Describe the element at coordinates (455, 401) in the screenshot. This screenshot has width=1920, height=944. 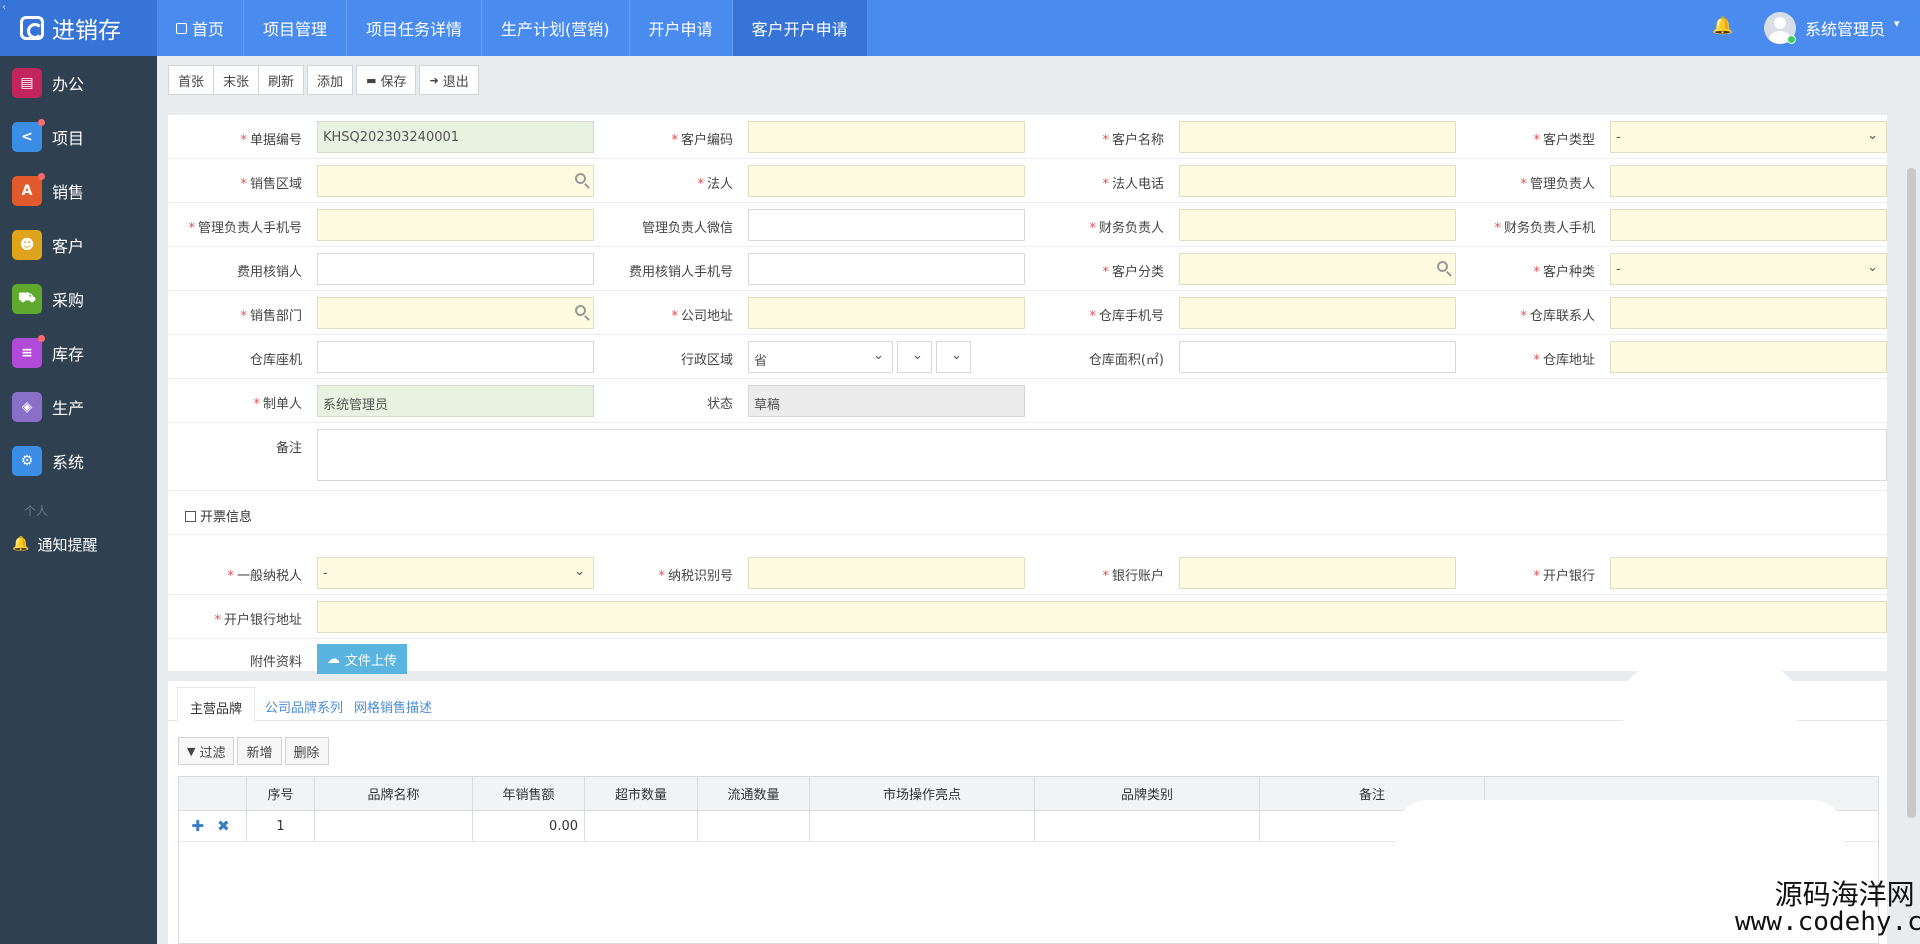
I see `creator-field: 系统管理员` at that location.